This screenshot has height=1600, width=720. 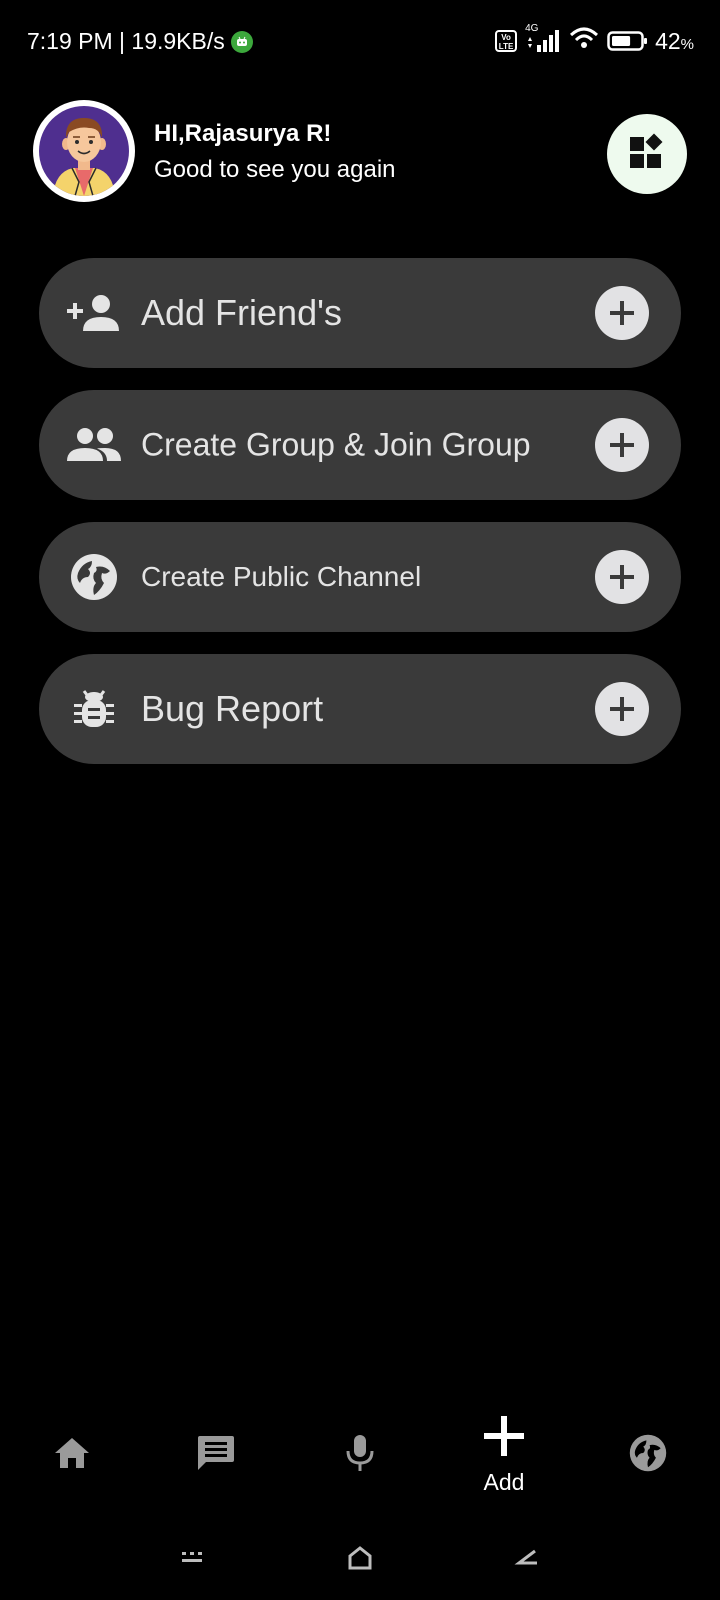 I want to click on menu-item-label: Bug Report, so click(x=232, y=708).